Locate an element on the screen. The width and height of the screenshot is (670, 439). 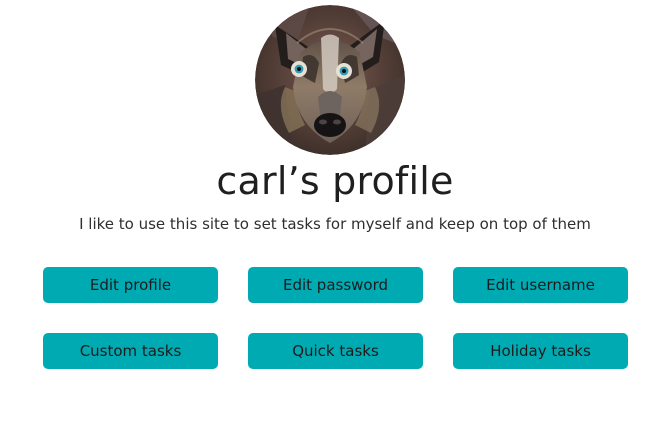
custom-tasks-button: Custom tasks is located at coordinates (130, 351).